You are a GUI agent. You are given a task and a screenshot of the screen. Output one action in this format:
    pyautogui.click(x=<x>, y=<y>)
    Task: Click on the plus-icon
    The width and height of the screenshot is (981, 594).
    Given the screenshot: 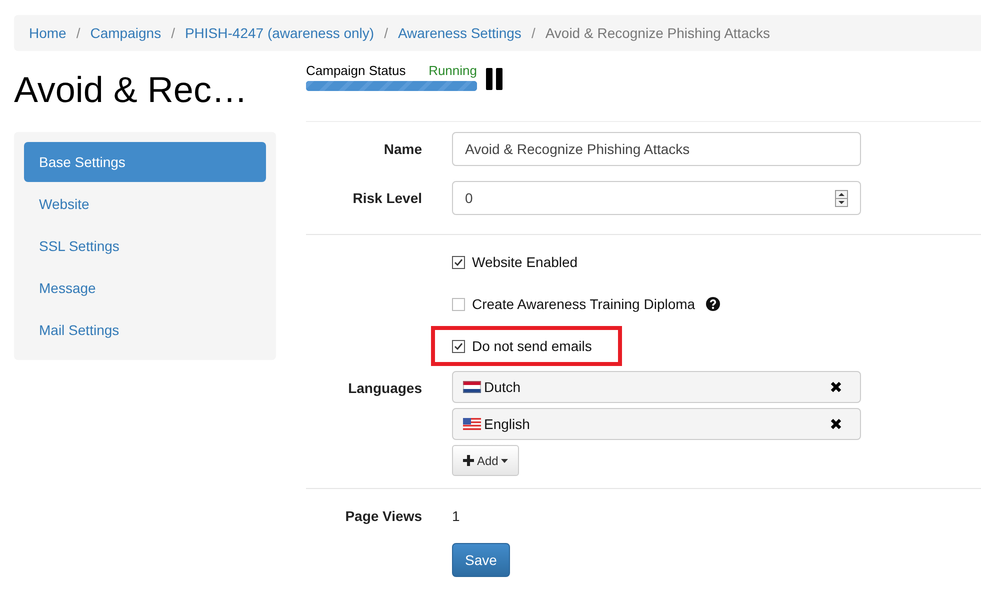 What is the action you would take?
    pyautogui.click(x=468, y=460)
    